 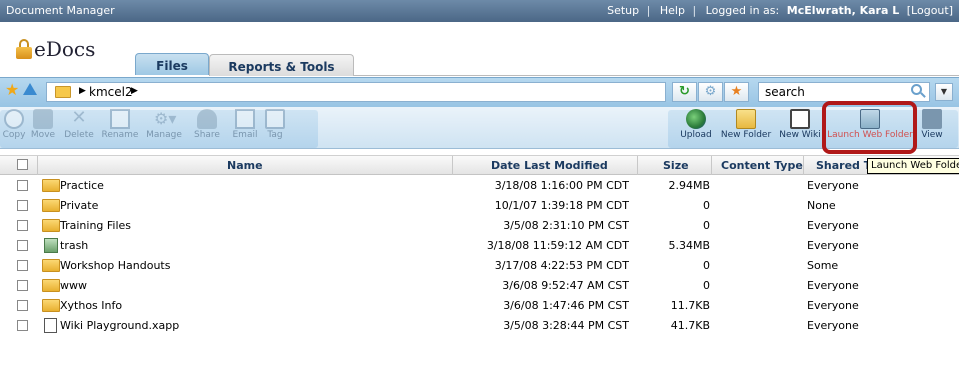 I want to click on new-folder-icon, so click(x=746, y=119).